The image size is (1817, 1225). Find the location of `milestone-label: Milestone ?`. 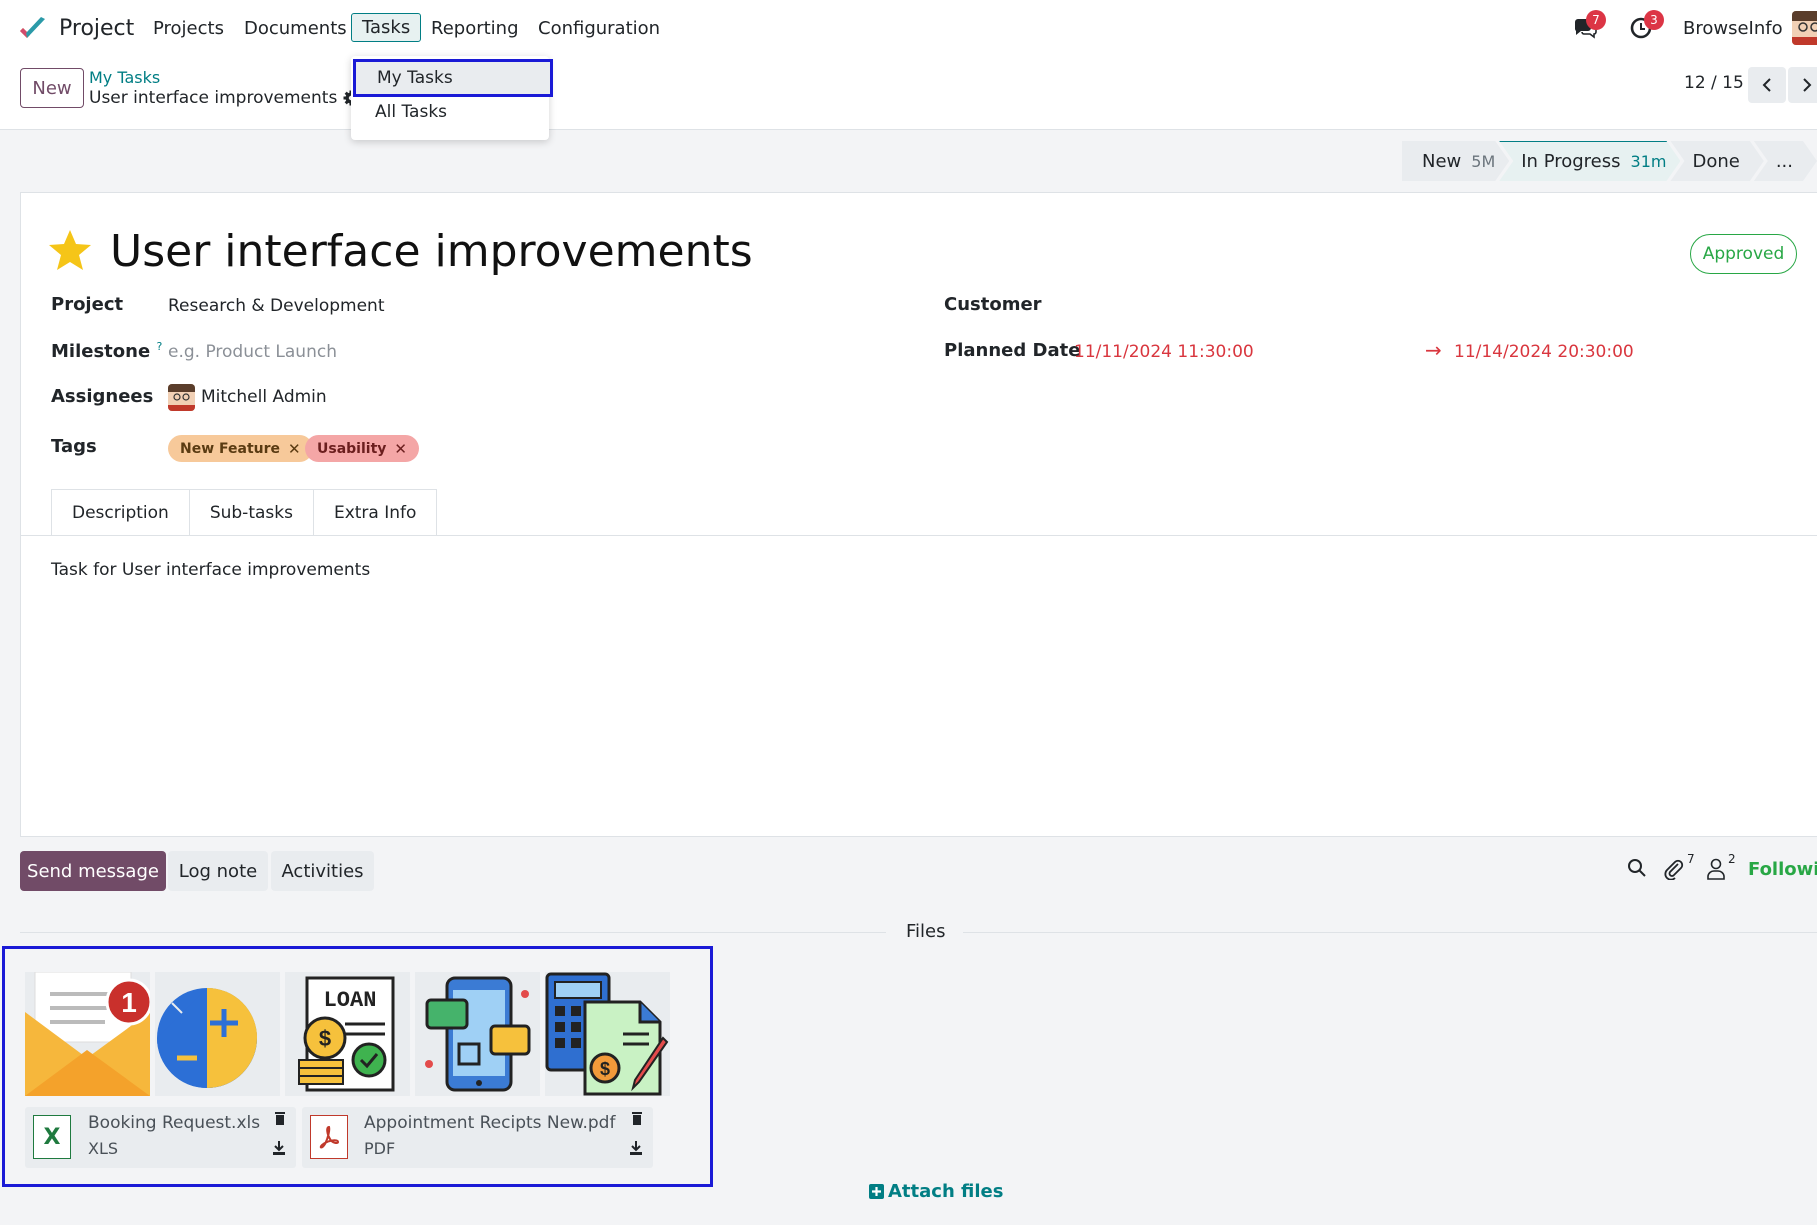

milestone-label: Milestone ? is located at coordinates (106, 351).